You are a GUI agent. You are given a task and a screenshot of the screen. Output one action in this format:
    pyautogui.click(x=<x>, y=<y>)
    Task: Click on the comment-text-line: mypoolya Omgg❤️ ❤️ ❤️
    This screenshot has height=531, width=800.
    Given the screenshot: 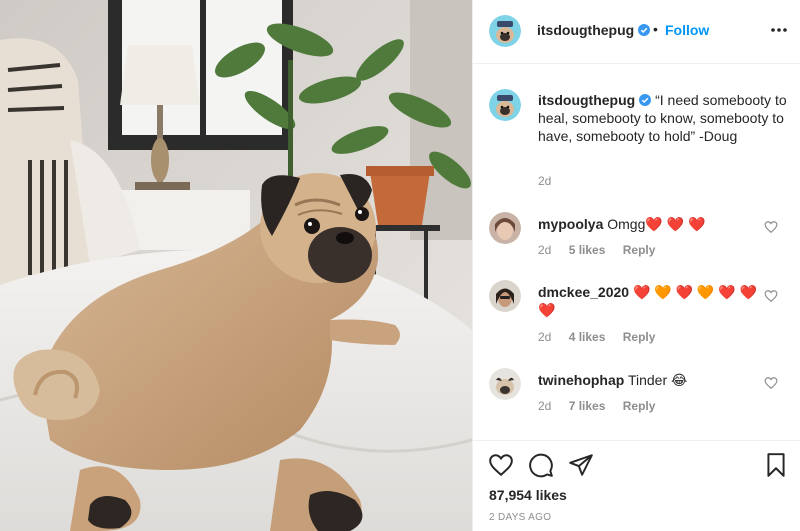 What is the action you would take?
    pyautogui.click(x=653, y=224)
    